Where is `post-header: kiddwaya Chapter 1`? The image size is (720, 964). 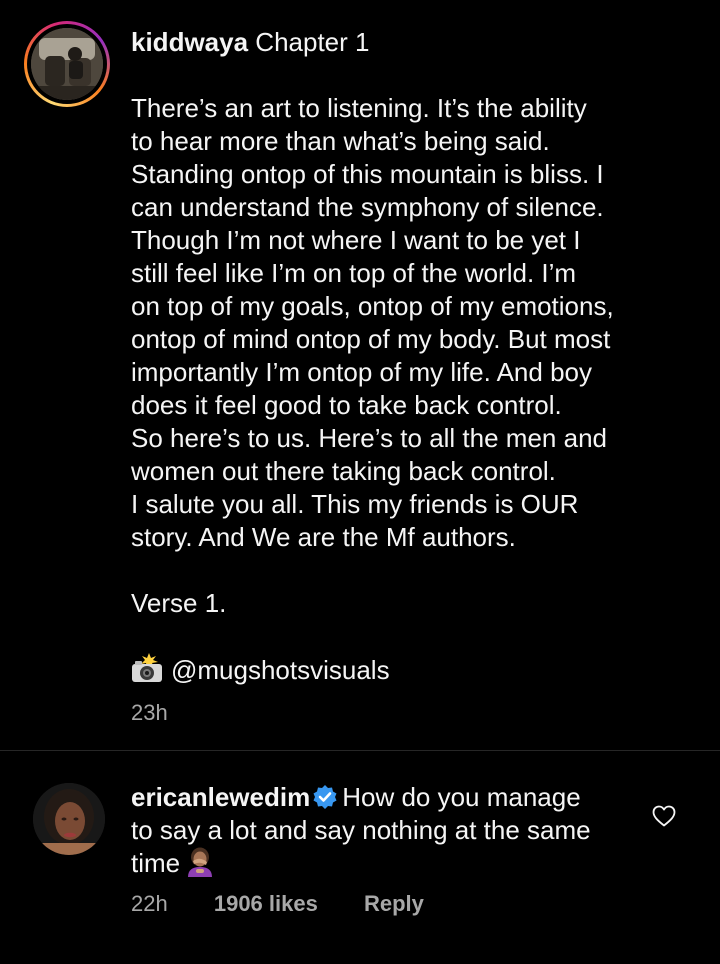 post-header: kiddwaya Chapter 1 is located at coordinates (250, 42).